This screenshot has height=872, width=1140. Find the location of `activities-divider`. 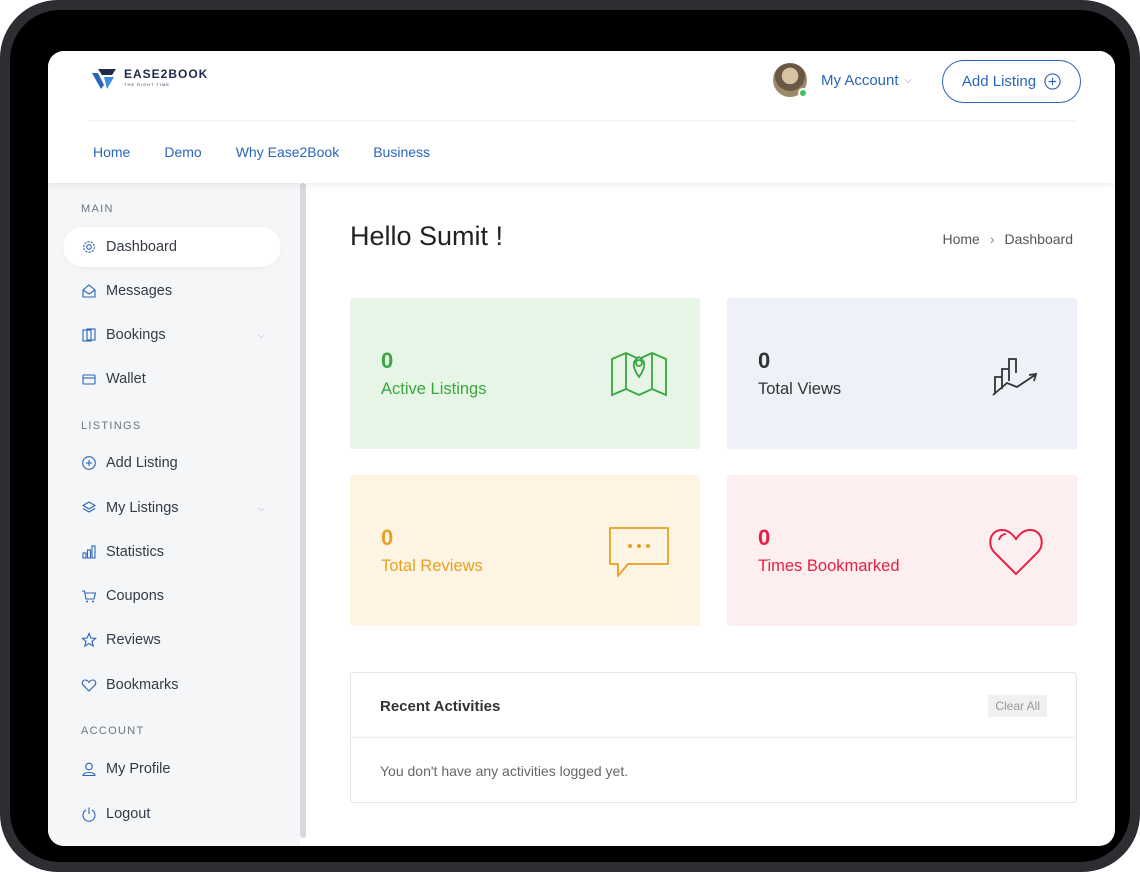

activities-divider is located at coordinates (713, 737).